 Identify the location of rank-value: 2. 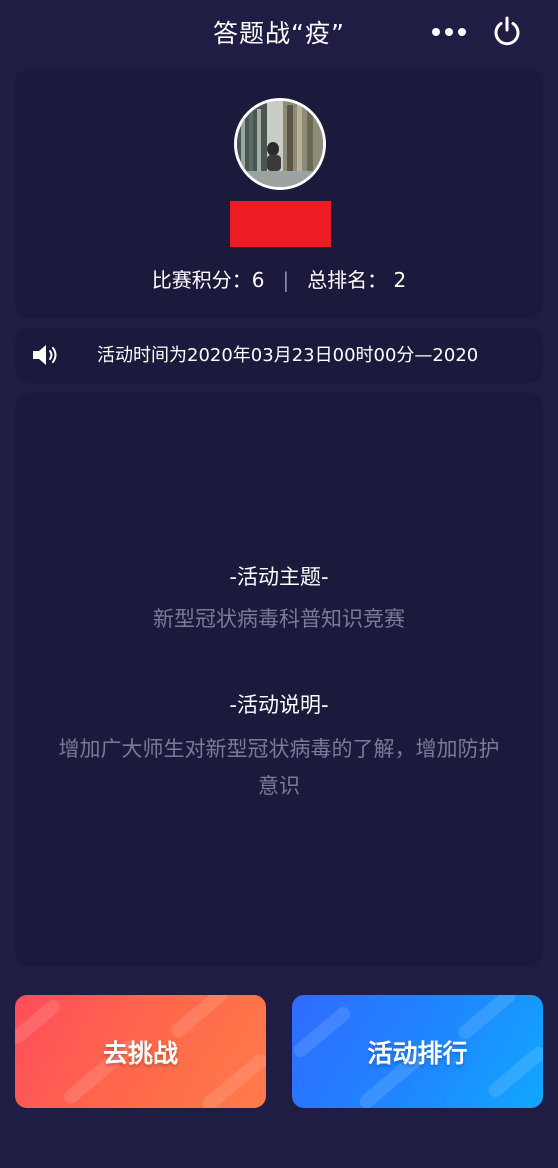
(400, 280).